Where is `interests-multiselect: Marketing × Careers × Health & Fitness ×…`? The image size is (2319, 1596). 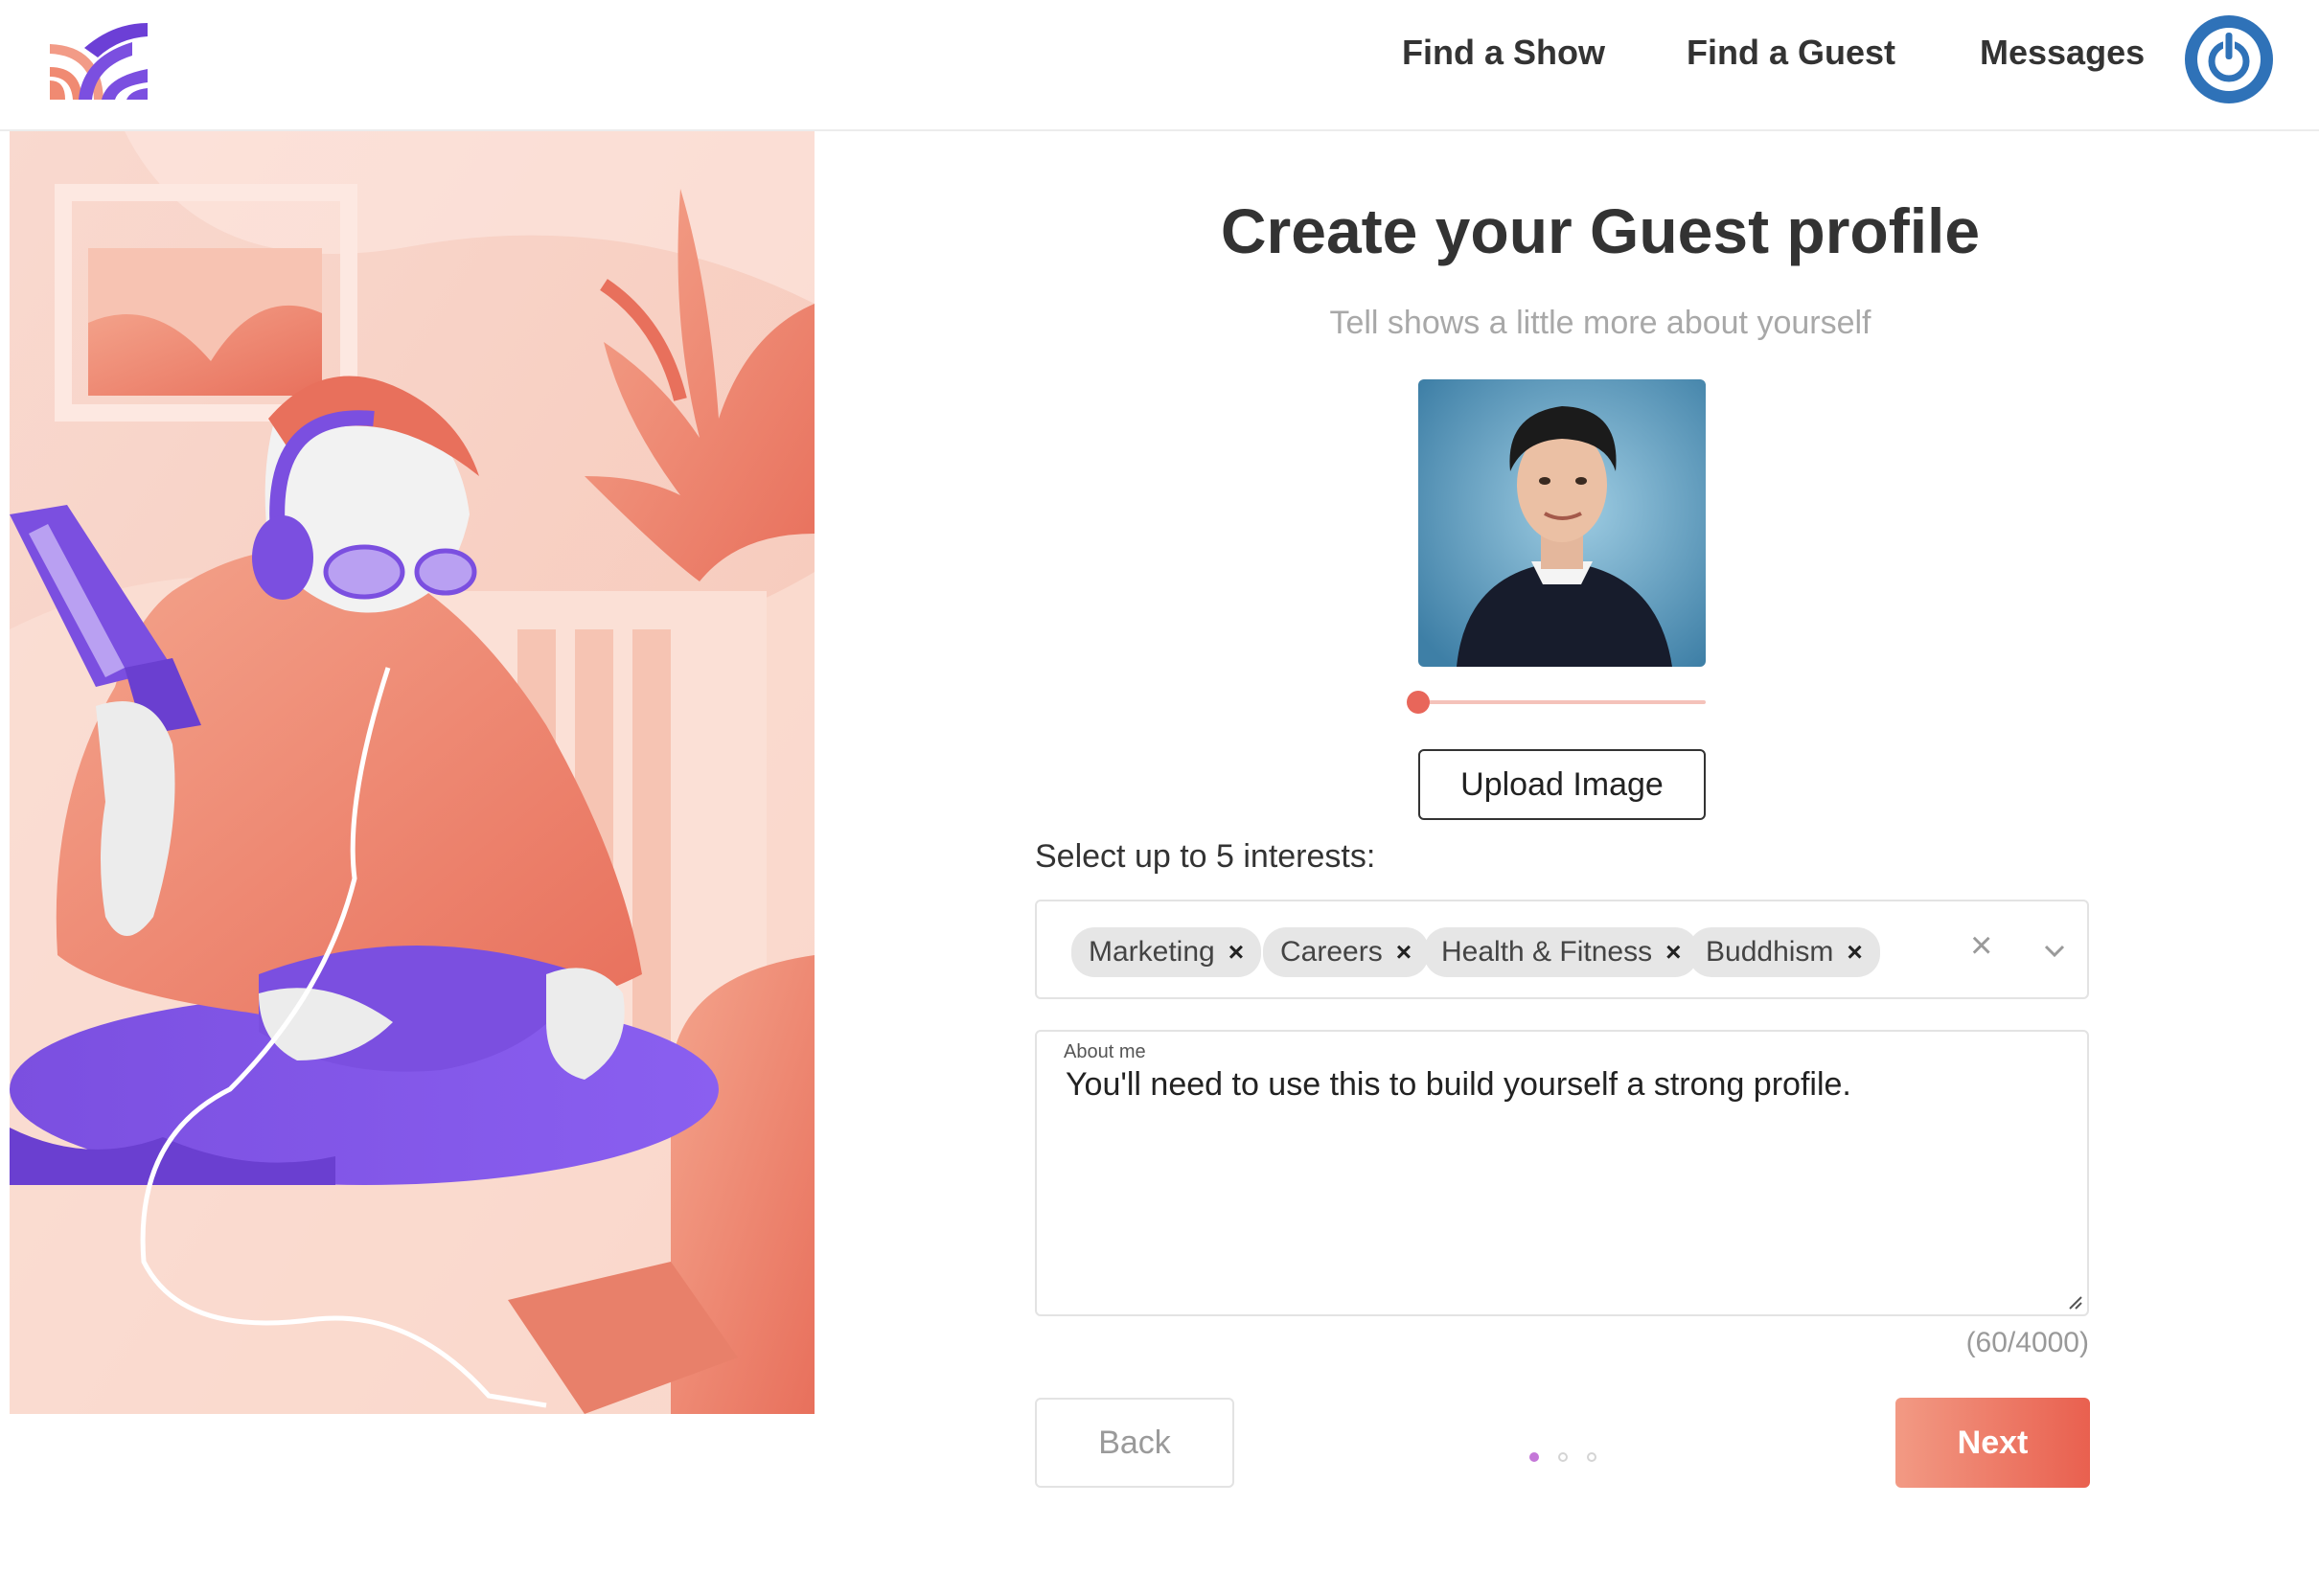
interests-multiselect: Marketing × Careers × Health & Fitness ×… is located at coordinates (1562, 949).